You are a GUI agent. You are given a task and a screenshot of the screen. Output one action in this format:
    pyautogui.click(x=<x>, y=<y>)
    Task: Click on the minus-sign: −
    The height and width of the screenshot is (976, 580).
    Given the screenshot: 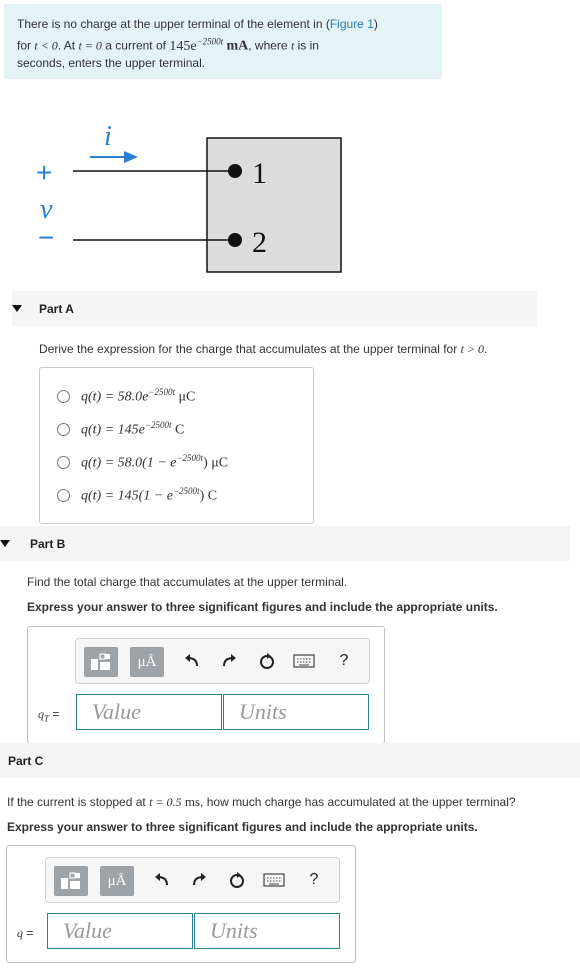 What is the action you would take?
    pyautogui.click(x=46, y=237)
    